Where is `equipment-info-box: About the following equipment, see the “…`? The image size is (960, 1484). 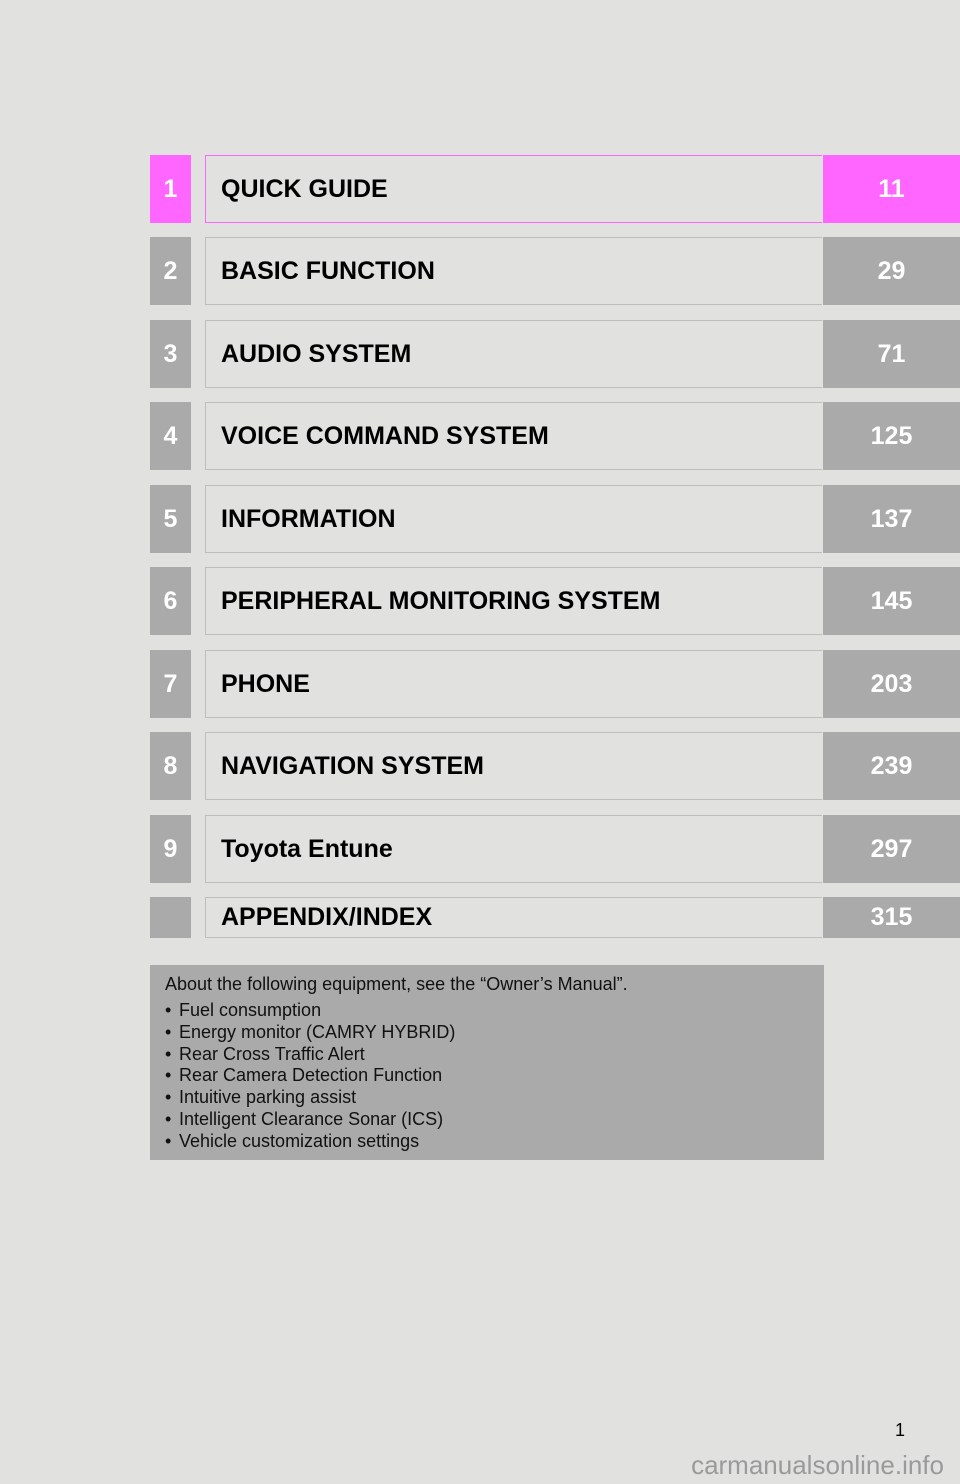
equipment-info-box: About the following equipment, see the “… is located at coordinates (487, 1062).